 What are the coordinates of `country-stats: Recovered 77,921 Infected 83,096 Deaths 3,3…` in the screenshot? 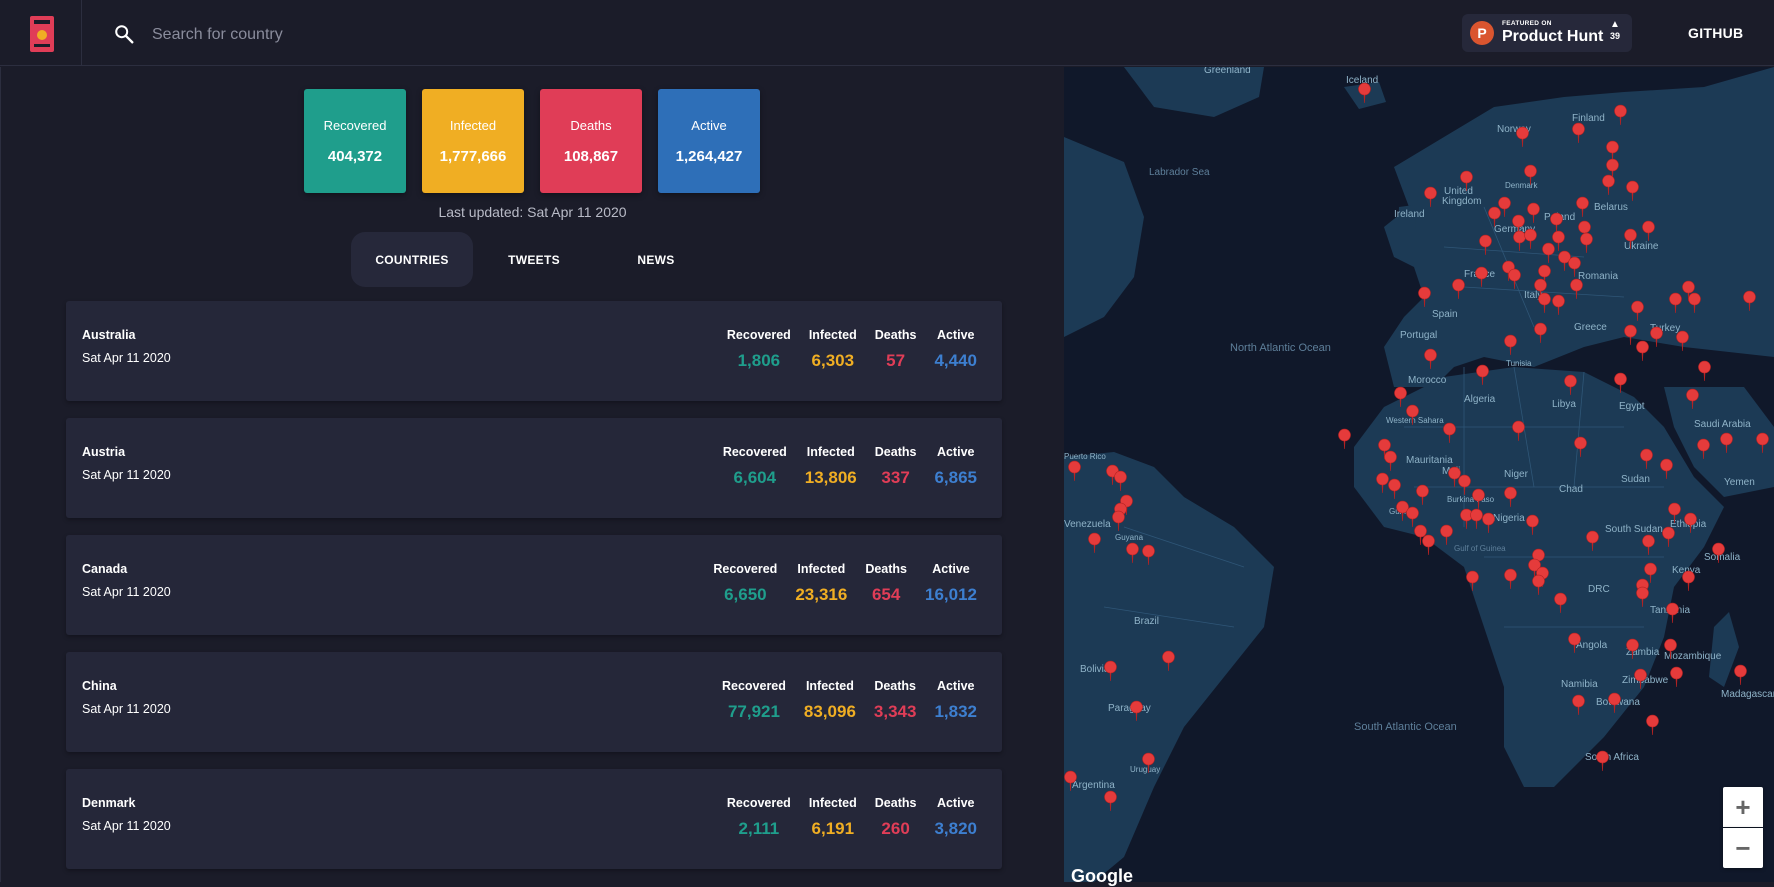 It's located at (849, 700).